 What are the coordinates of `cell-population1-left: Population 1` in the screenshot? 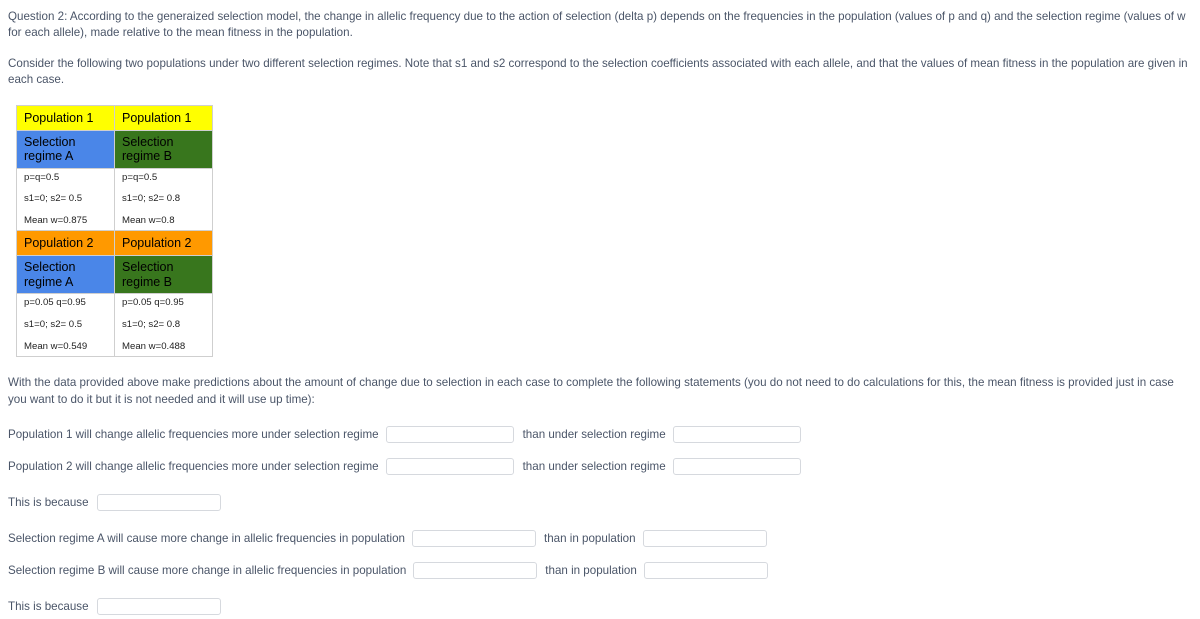 It's located at (65, 117).